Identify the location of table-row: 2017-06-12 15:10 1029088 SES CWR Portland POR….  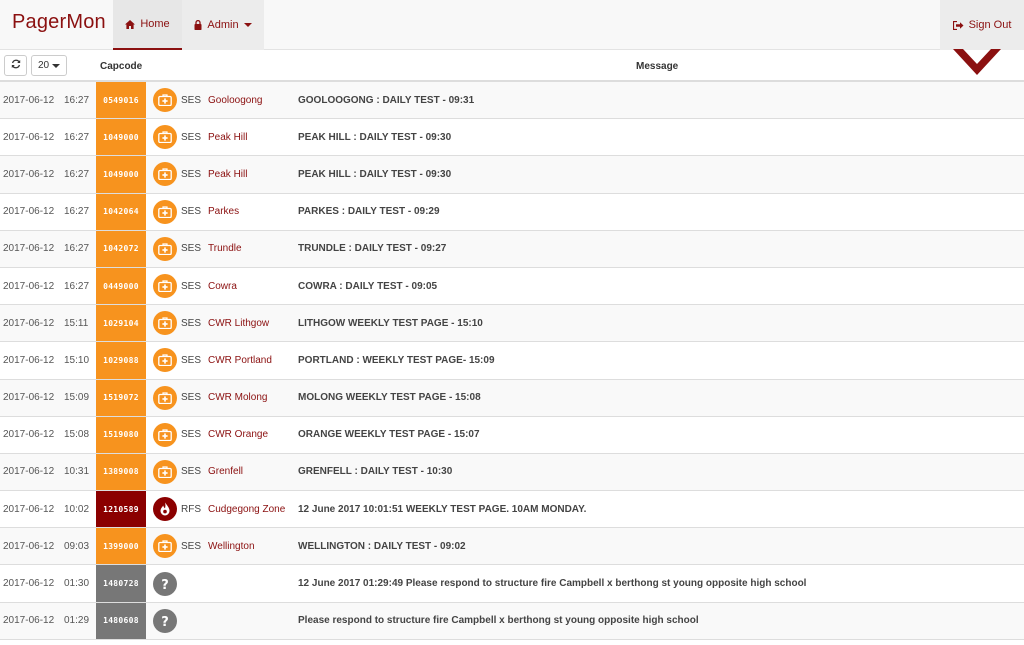
(512, 361).